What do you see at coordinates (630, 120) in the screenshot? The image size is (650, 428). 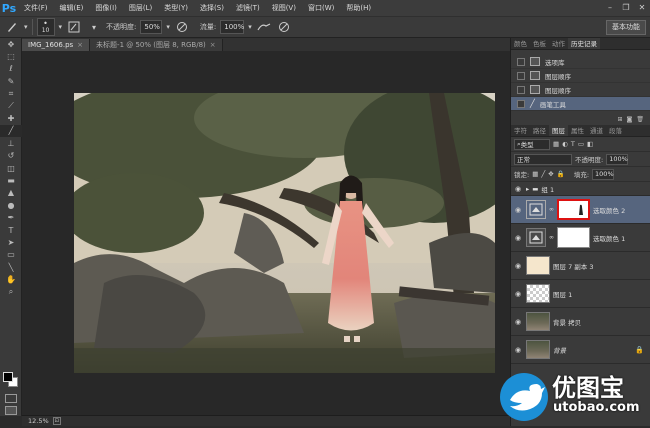 I see `snapshot-icon: ◙` at bounding box center [630, 120].